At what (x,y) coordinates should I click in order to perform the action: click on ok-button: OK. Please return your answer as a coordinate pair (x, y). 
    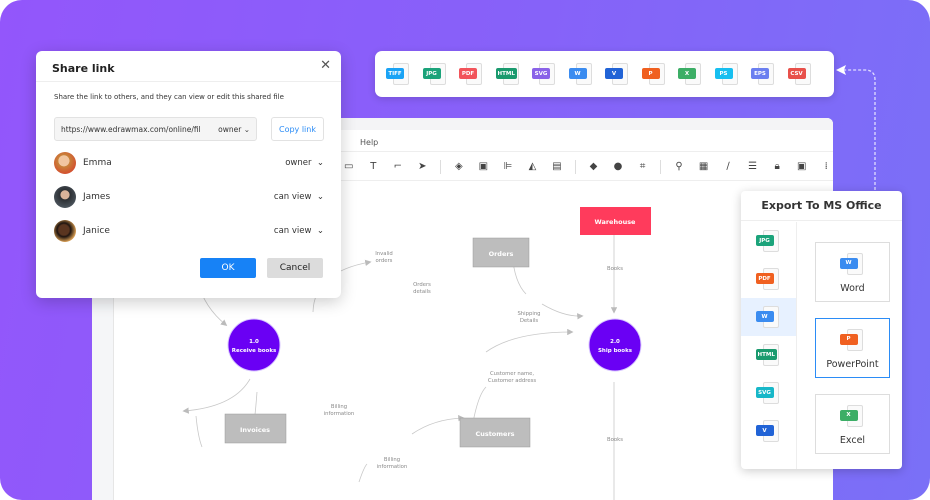
    Looking at the image, I should click on (228, 268).